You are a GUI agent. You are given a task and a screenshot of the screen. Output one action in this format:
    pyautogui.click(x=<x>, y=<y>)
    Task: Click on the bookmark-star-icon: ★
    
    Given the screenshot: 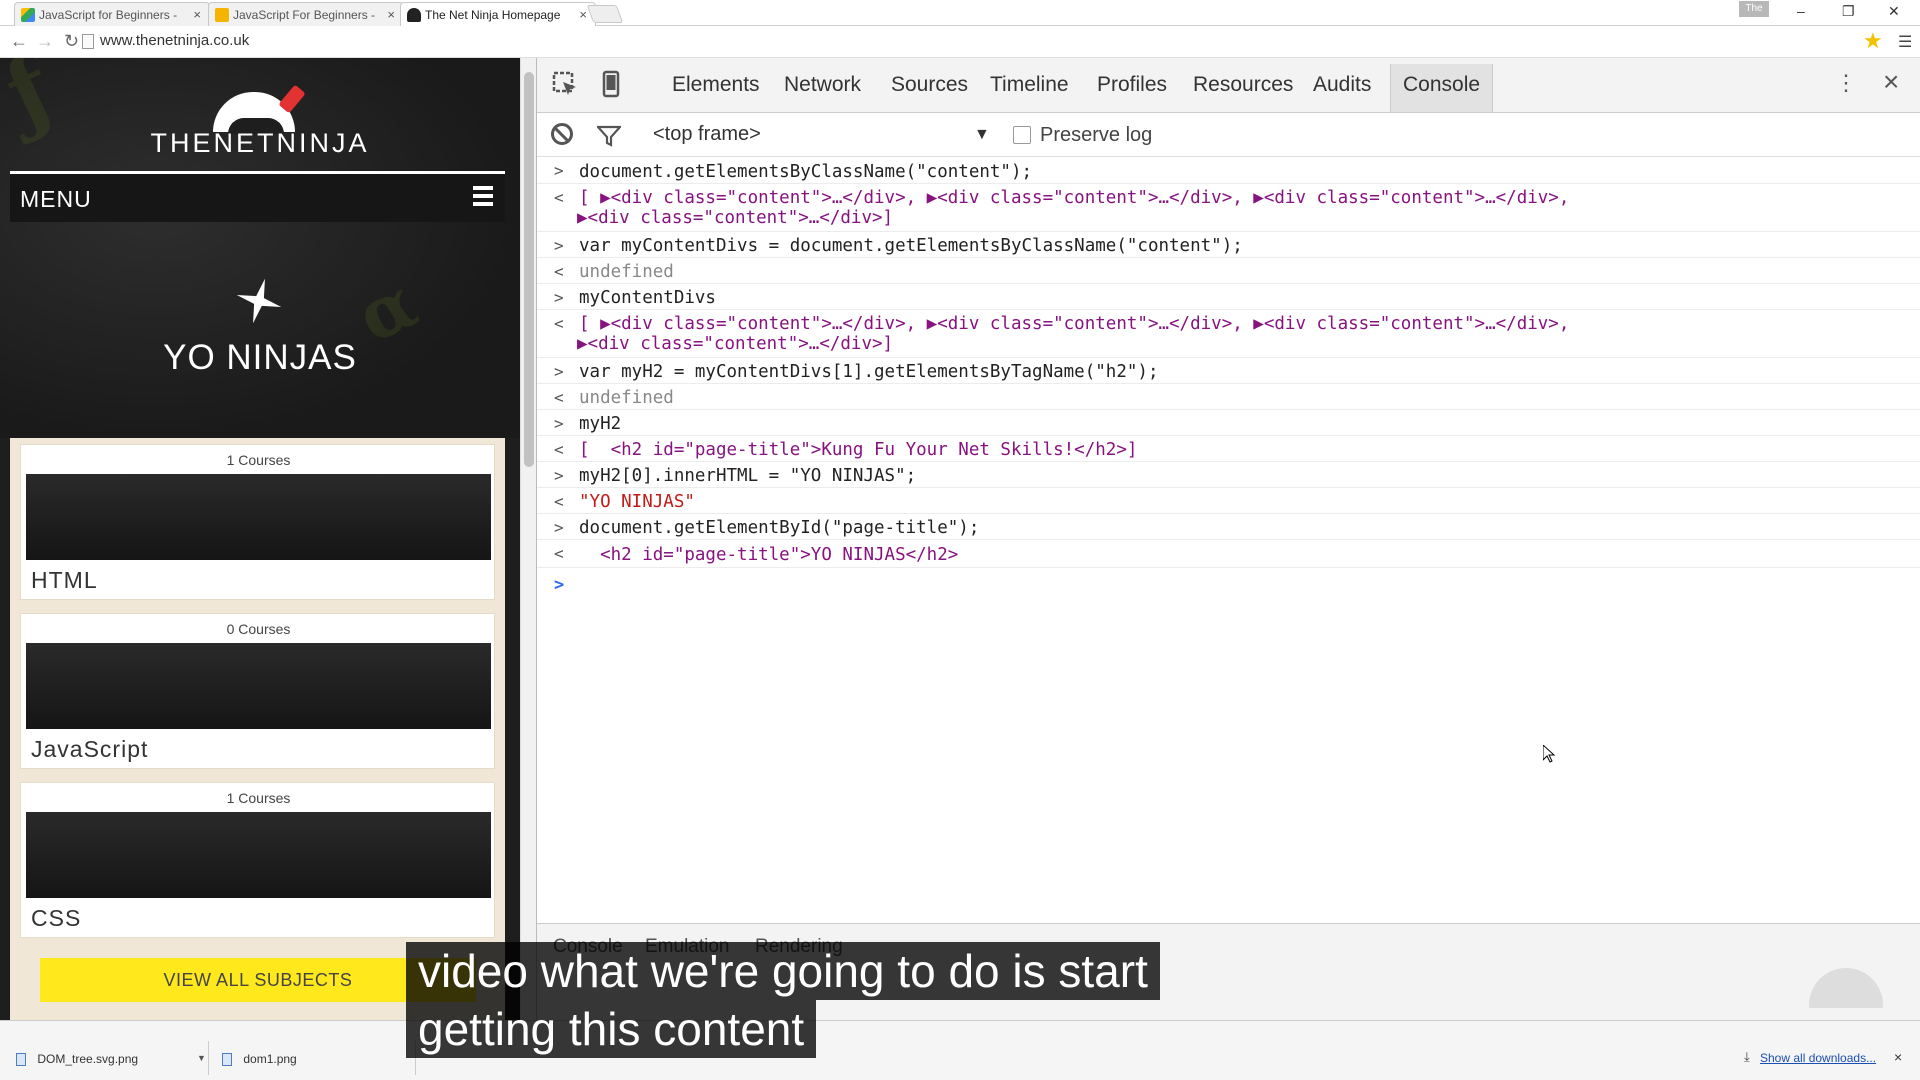 What is the action you would take?
    pyautogui.click(x=1873, y=41)
    